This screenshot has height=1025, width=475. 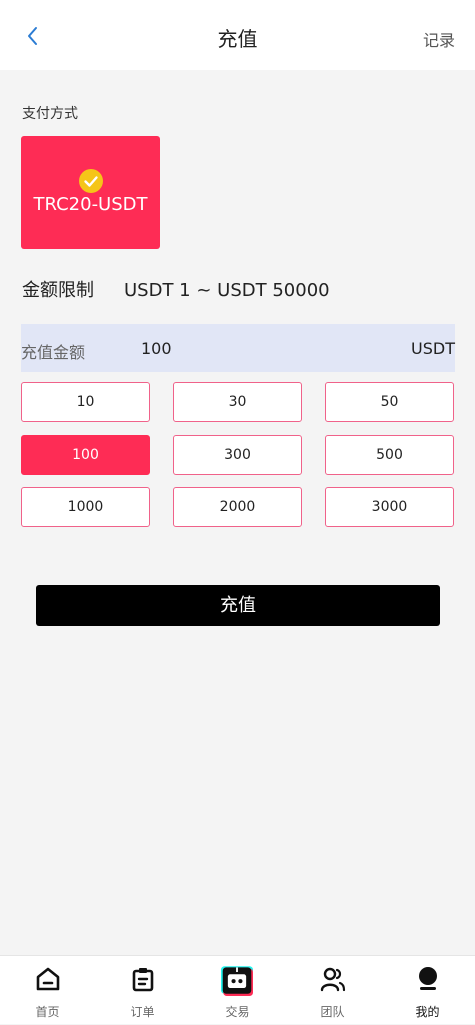 I want to click on amount-value: 100, so click(x=156, y=348).